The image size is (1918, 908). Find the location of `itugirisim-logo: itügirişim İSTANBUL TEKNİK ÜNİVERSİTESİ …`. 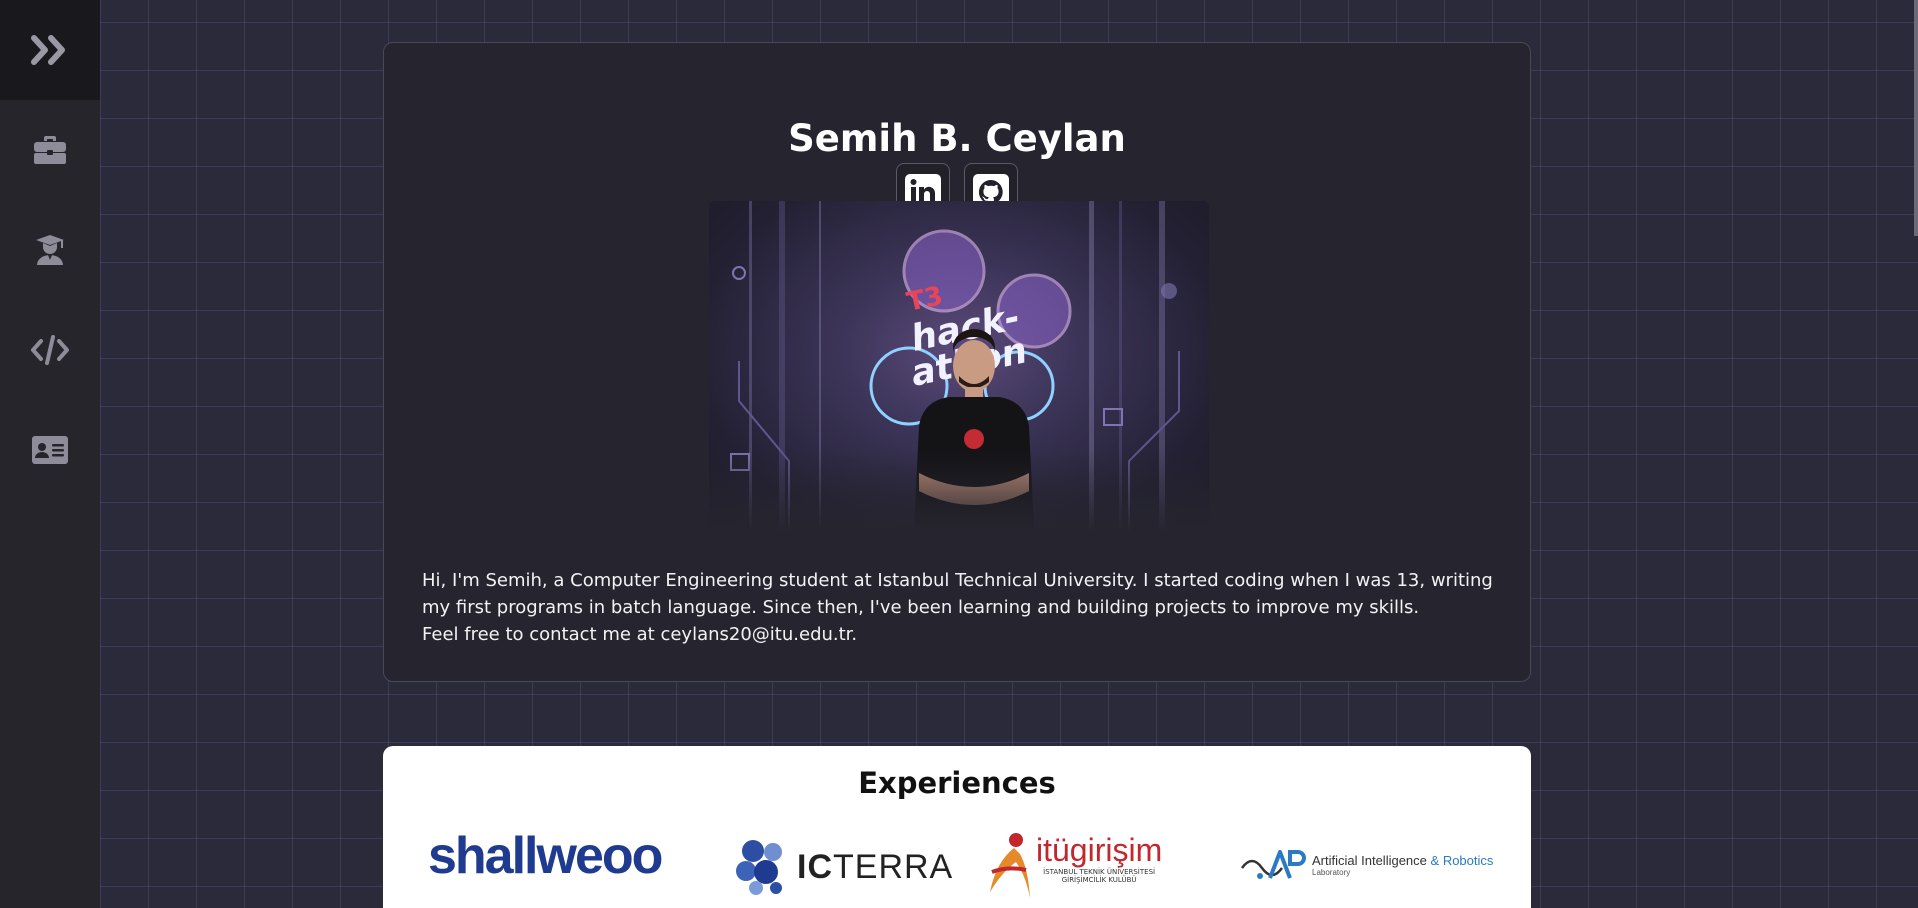

itugirisim-logo: itügirişim İSTANBUL TEKNİK ÜNİVERSİTESİ … is located at coordinates (1074, 867).